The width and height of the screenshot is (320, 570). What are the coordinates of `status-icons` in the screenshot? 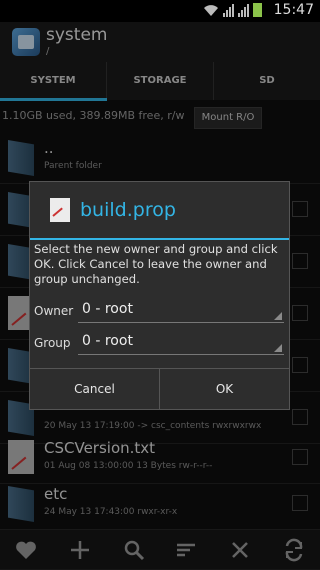 It's located at (232, 10).